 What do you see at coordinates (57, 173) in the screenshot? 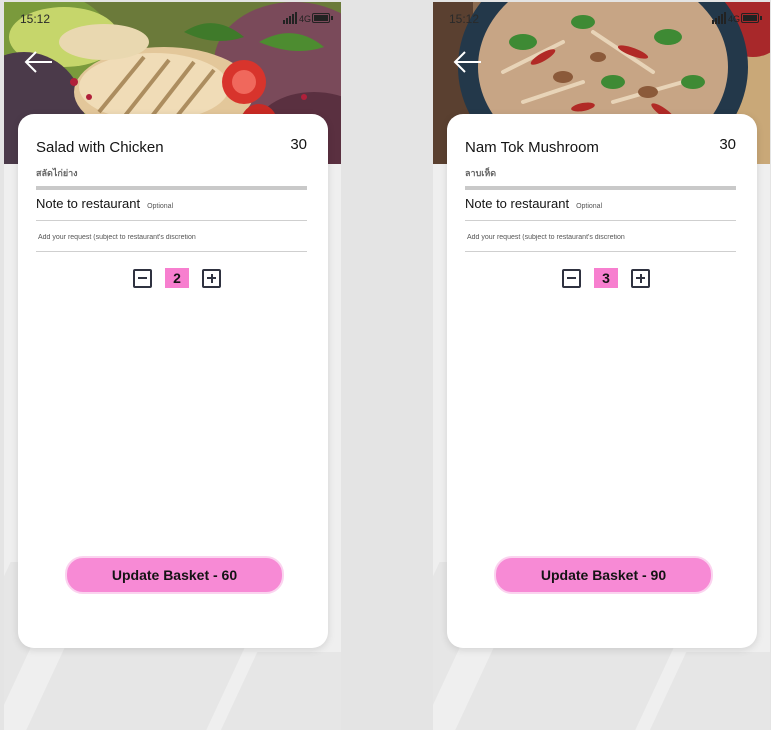
I see `dish-thai-name: สลัดไก่ย่าง` at bounding box center [57, 173].